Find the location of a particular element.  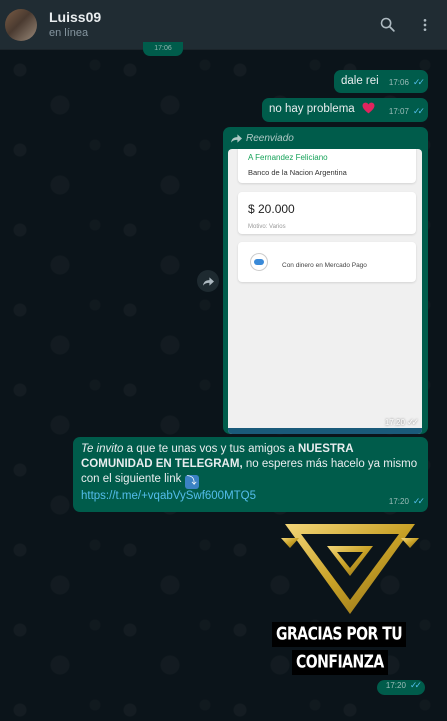

payment-method-card: Con dinero en Mercado Pago is located at coordinates (327, 262).